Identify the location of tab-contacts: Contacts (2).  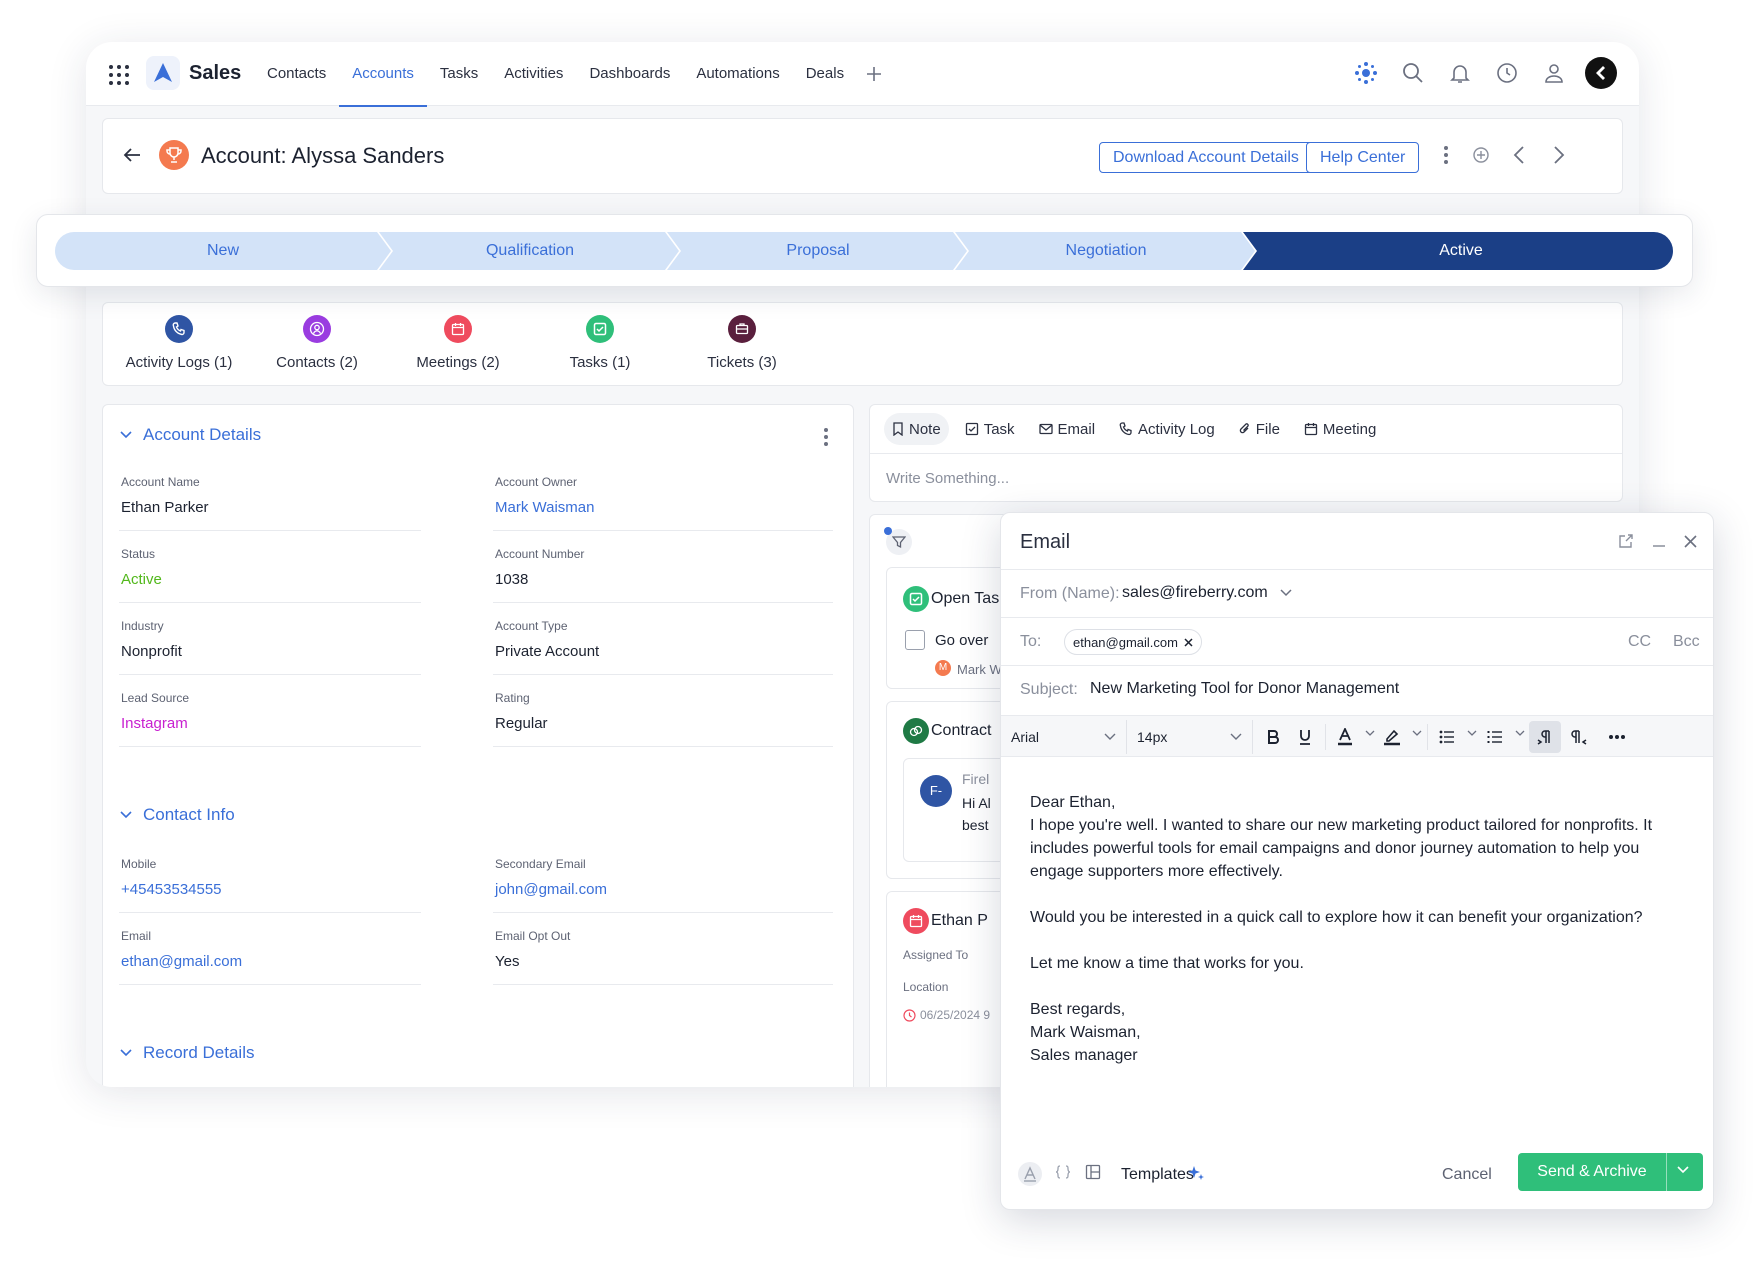
(317, 343).